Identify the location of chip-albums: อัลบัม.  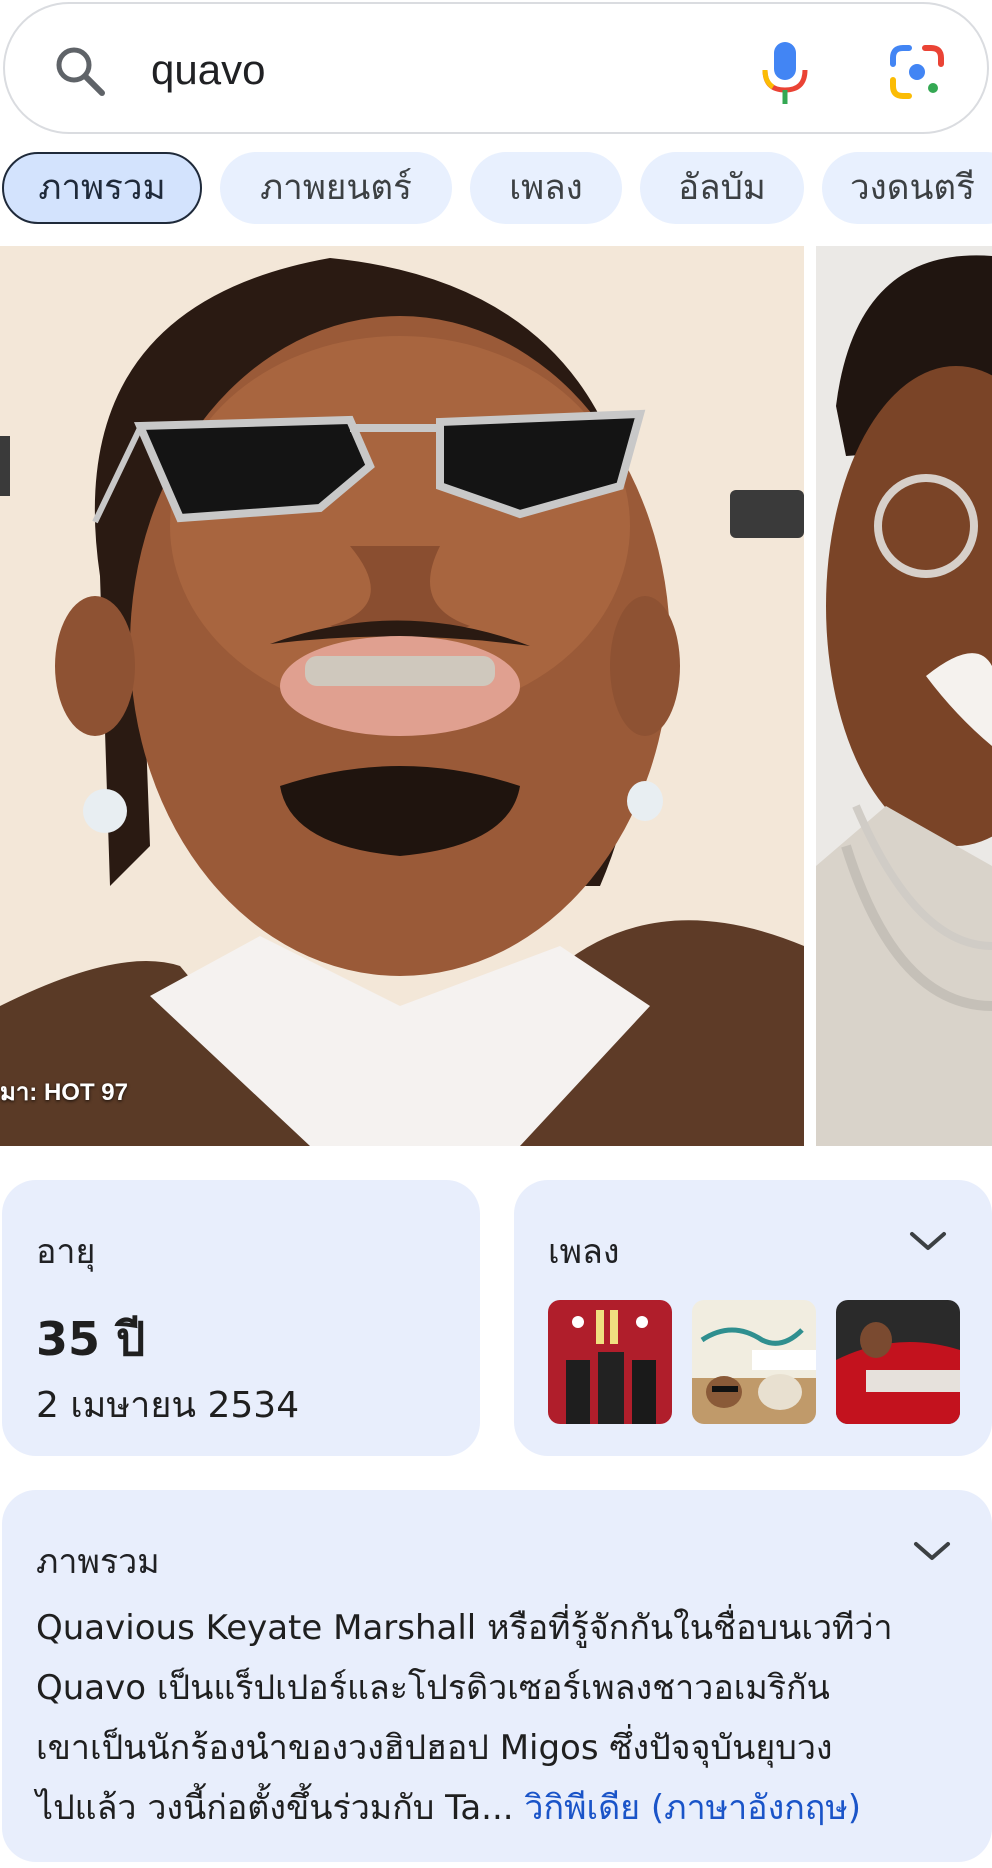
(722, 188).